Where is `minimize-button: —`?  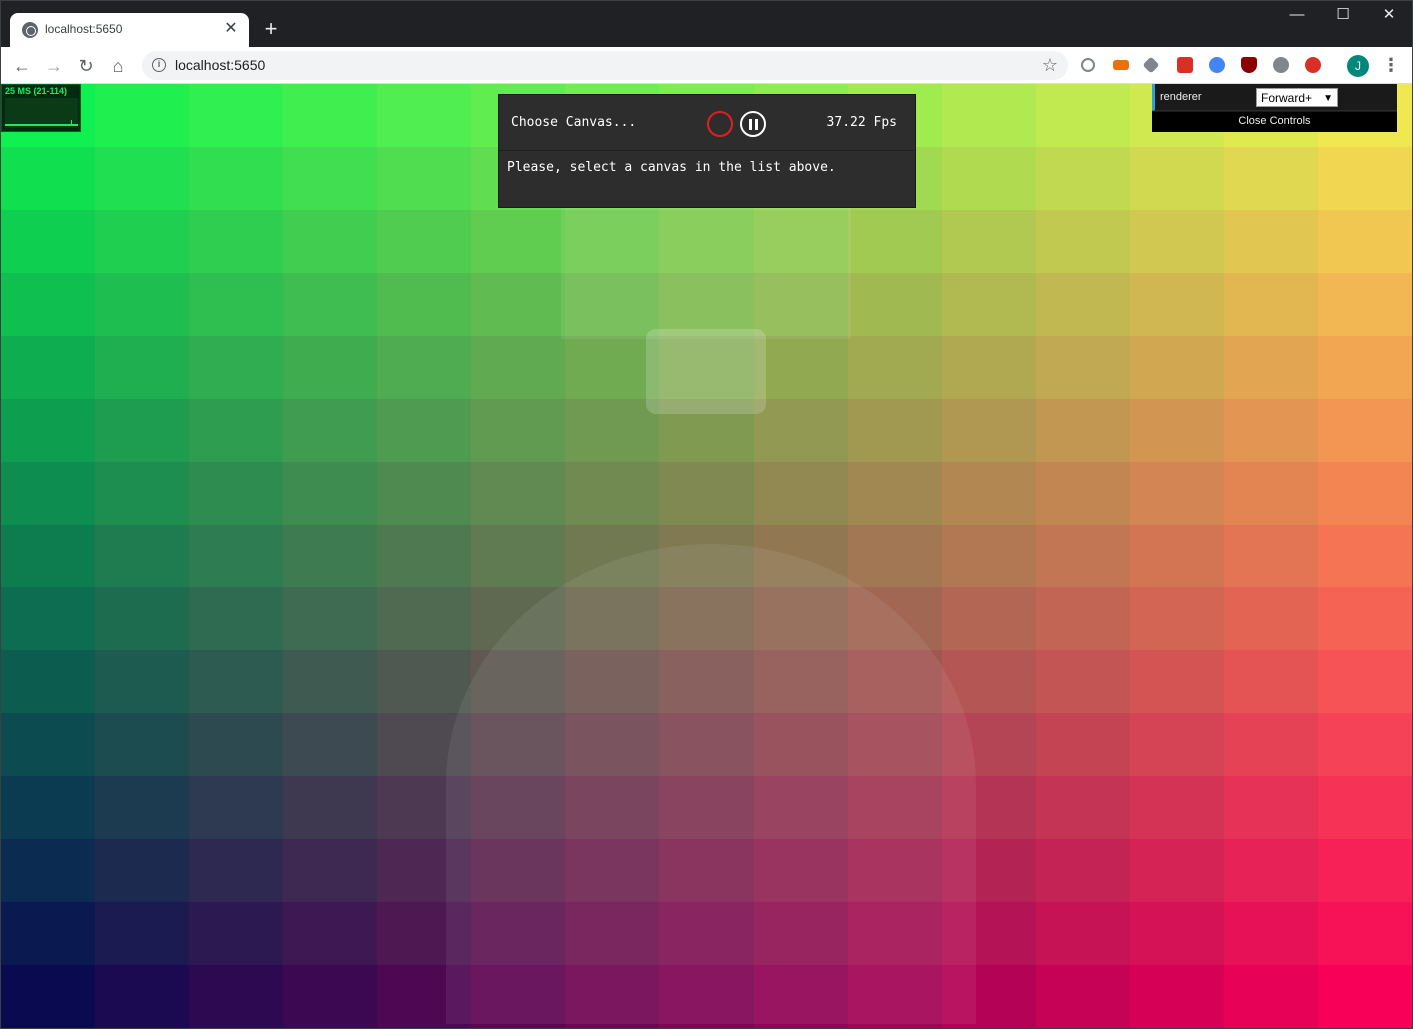
minimize-button: — is located at coordinates (1297, 16).